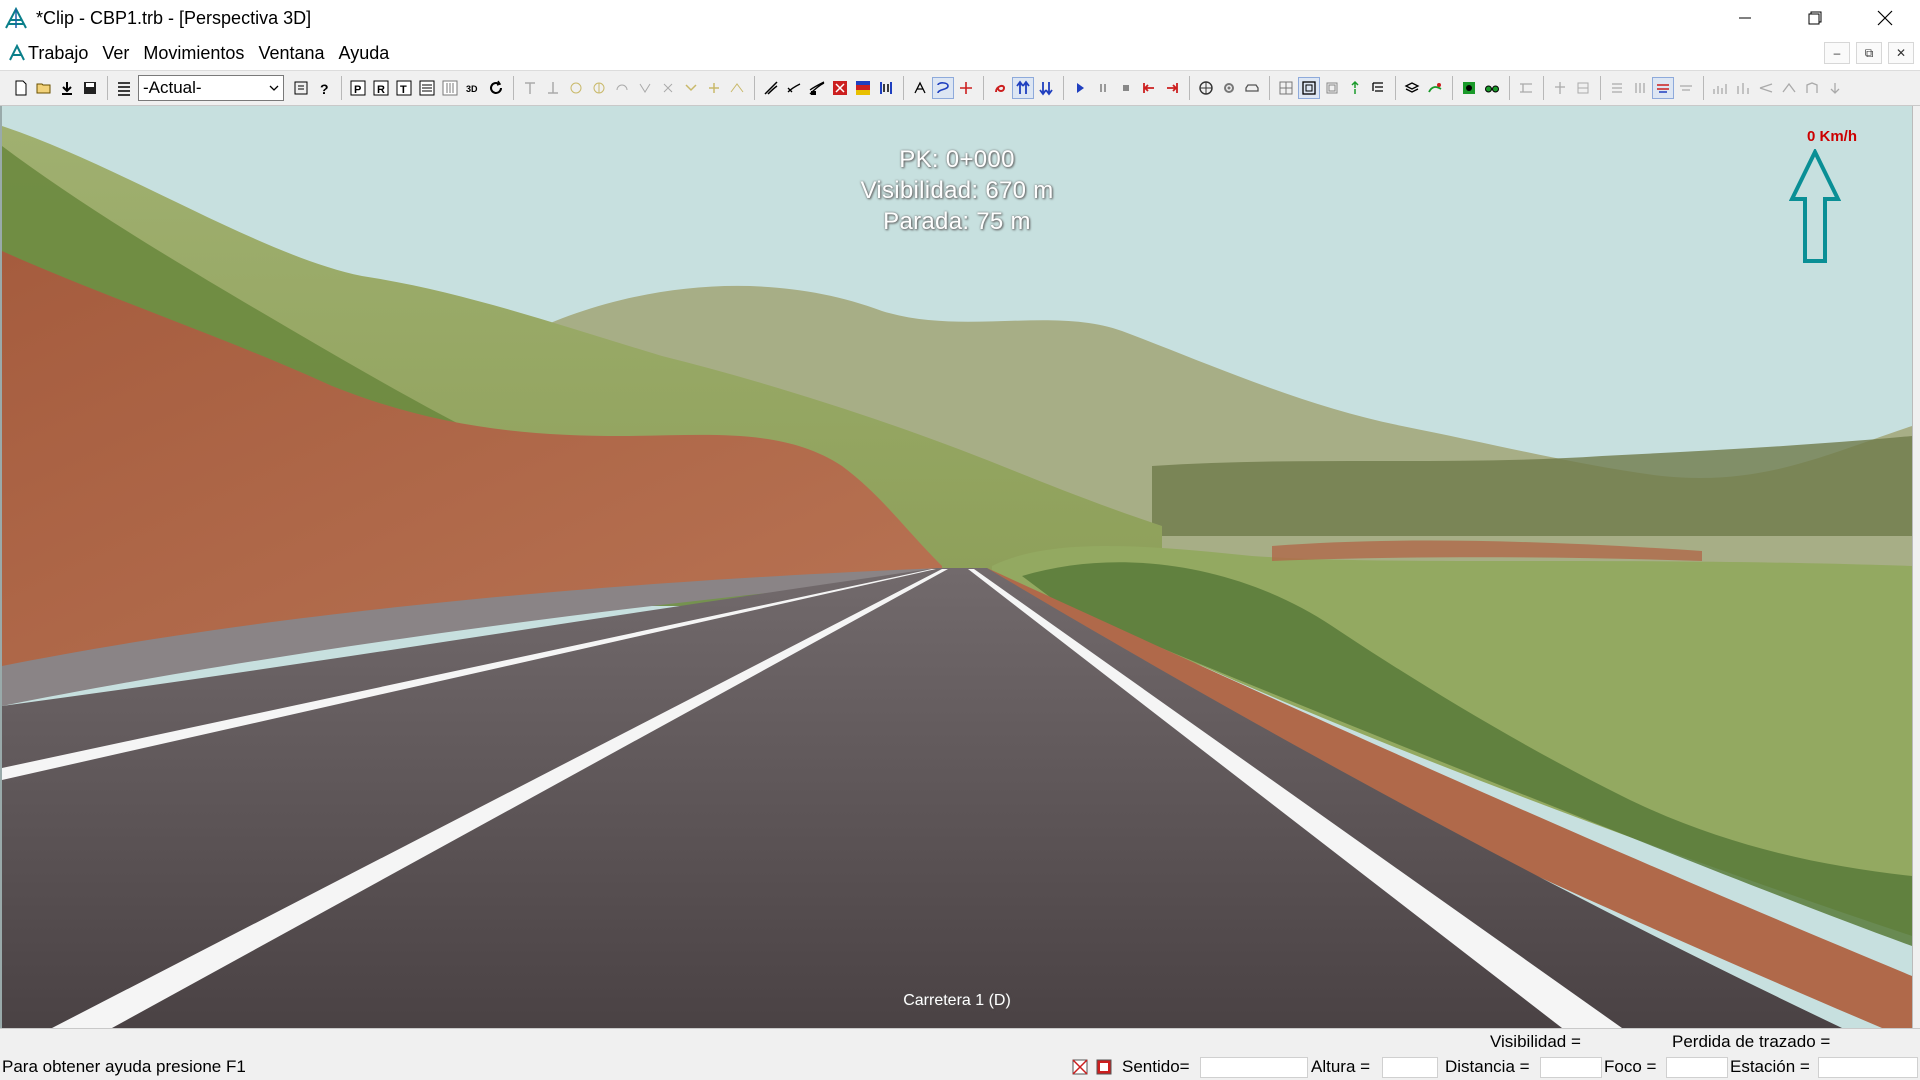 The image size is (1920, 1080). I want to click on barrier-button, so click(886, 88).